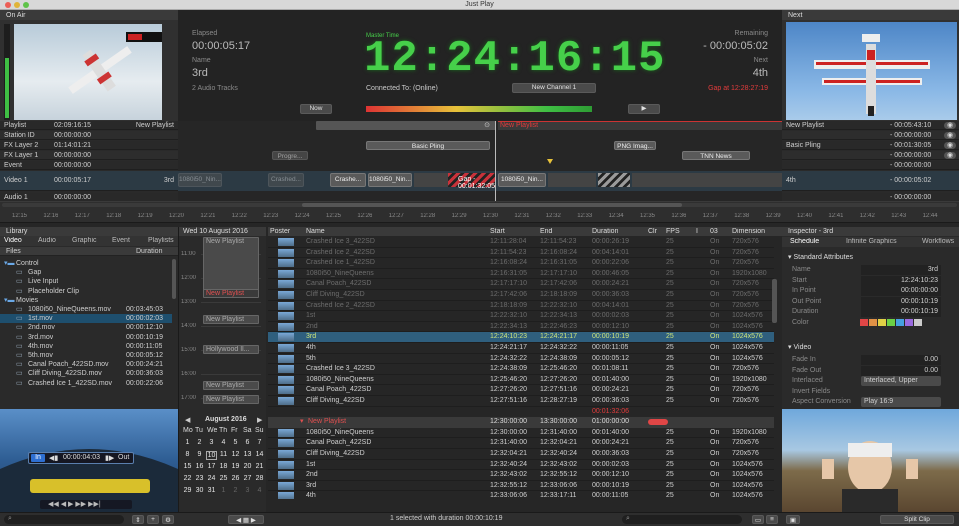  I want to click on next-track-row: - 00:00:00:00, so click(870, 165).